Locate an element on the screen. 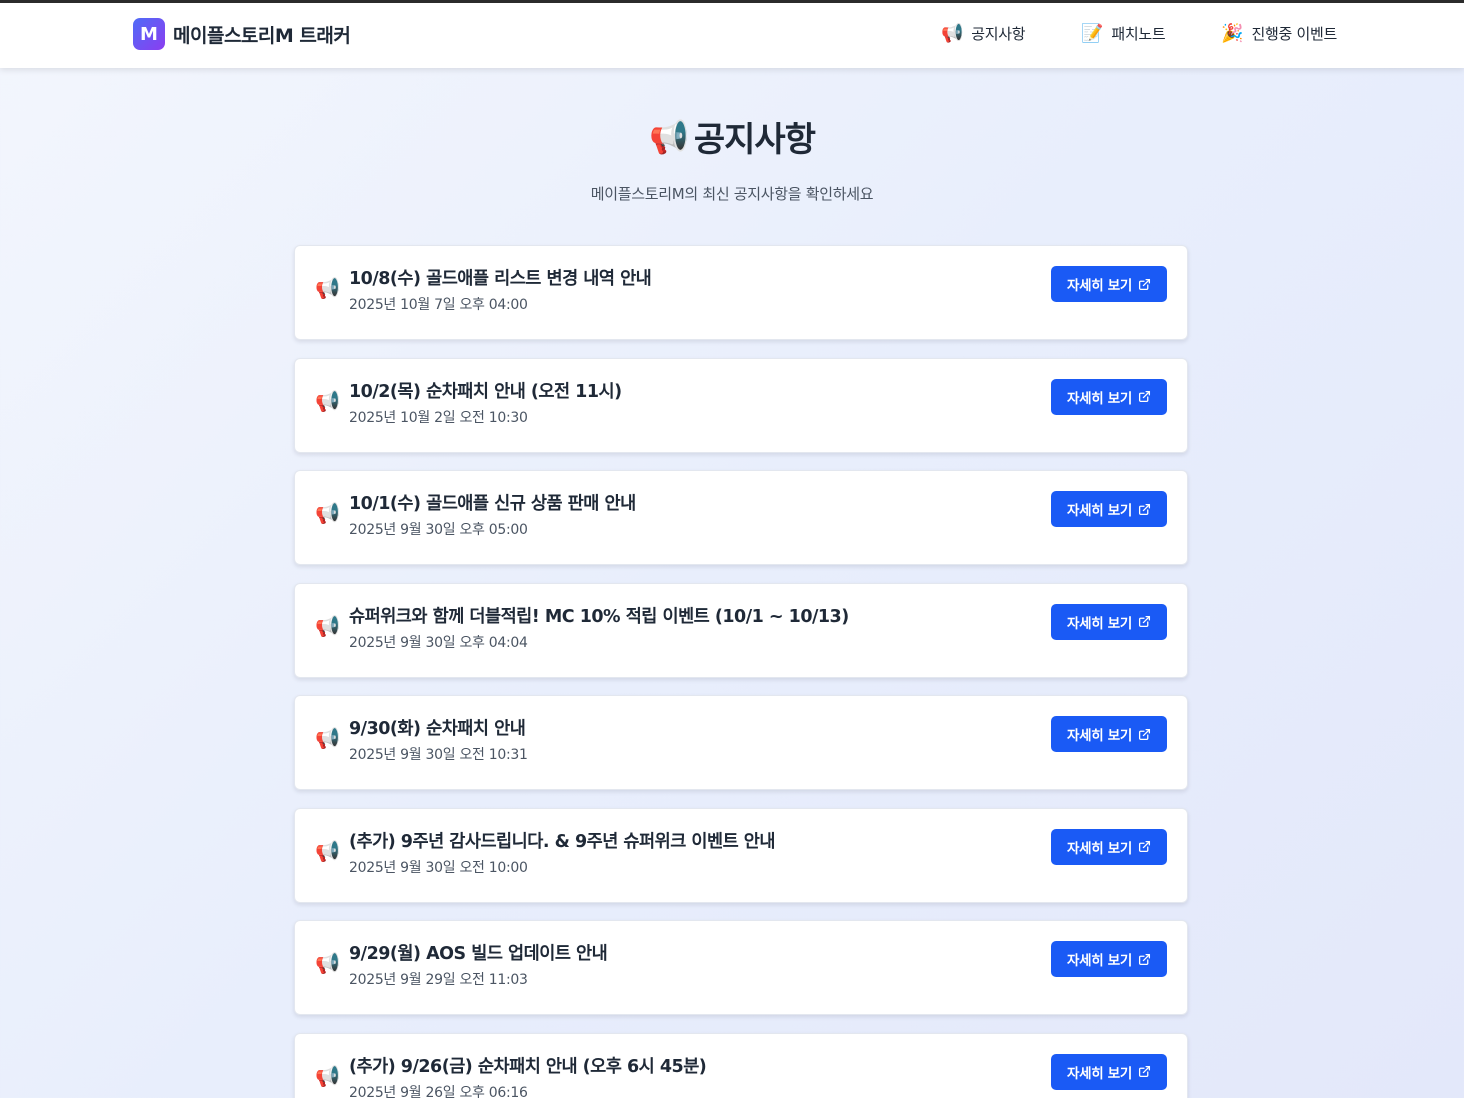  nav-item-notices: 📢 공지사항 is located at coordinates (983, 33).